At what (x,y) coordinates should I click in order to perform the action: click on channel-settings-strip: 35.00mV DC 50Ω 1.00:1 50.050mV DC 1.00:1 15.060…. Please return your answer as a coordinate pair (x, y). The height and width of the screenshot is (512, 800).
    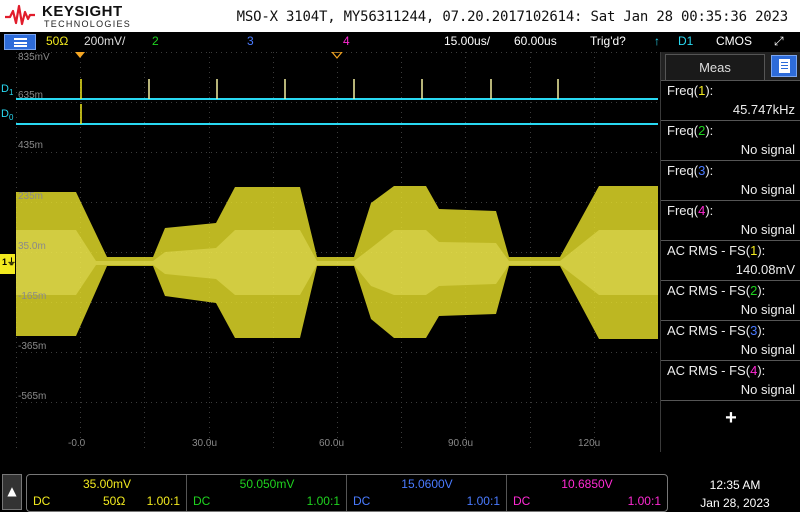
    Looking at the image, I should click on (347, 493).